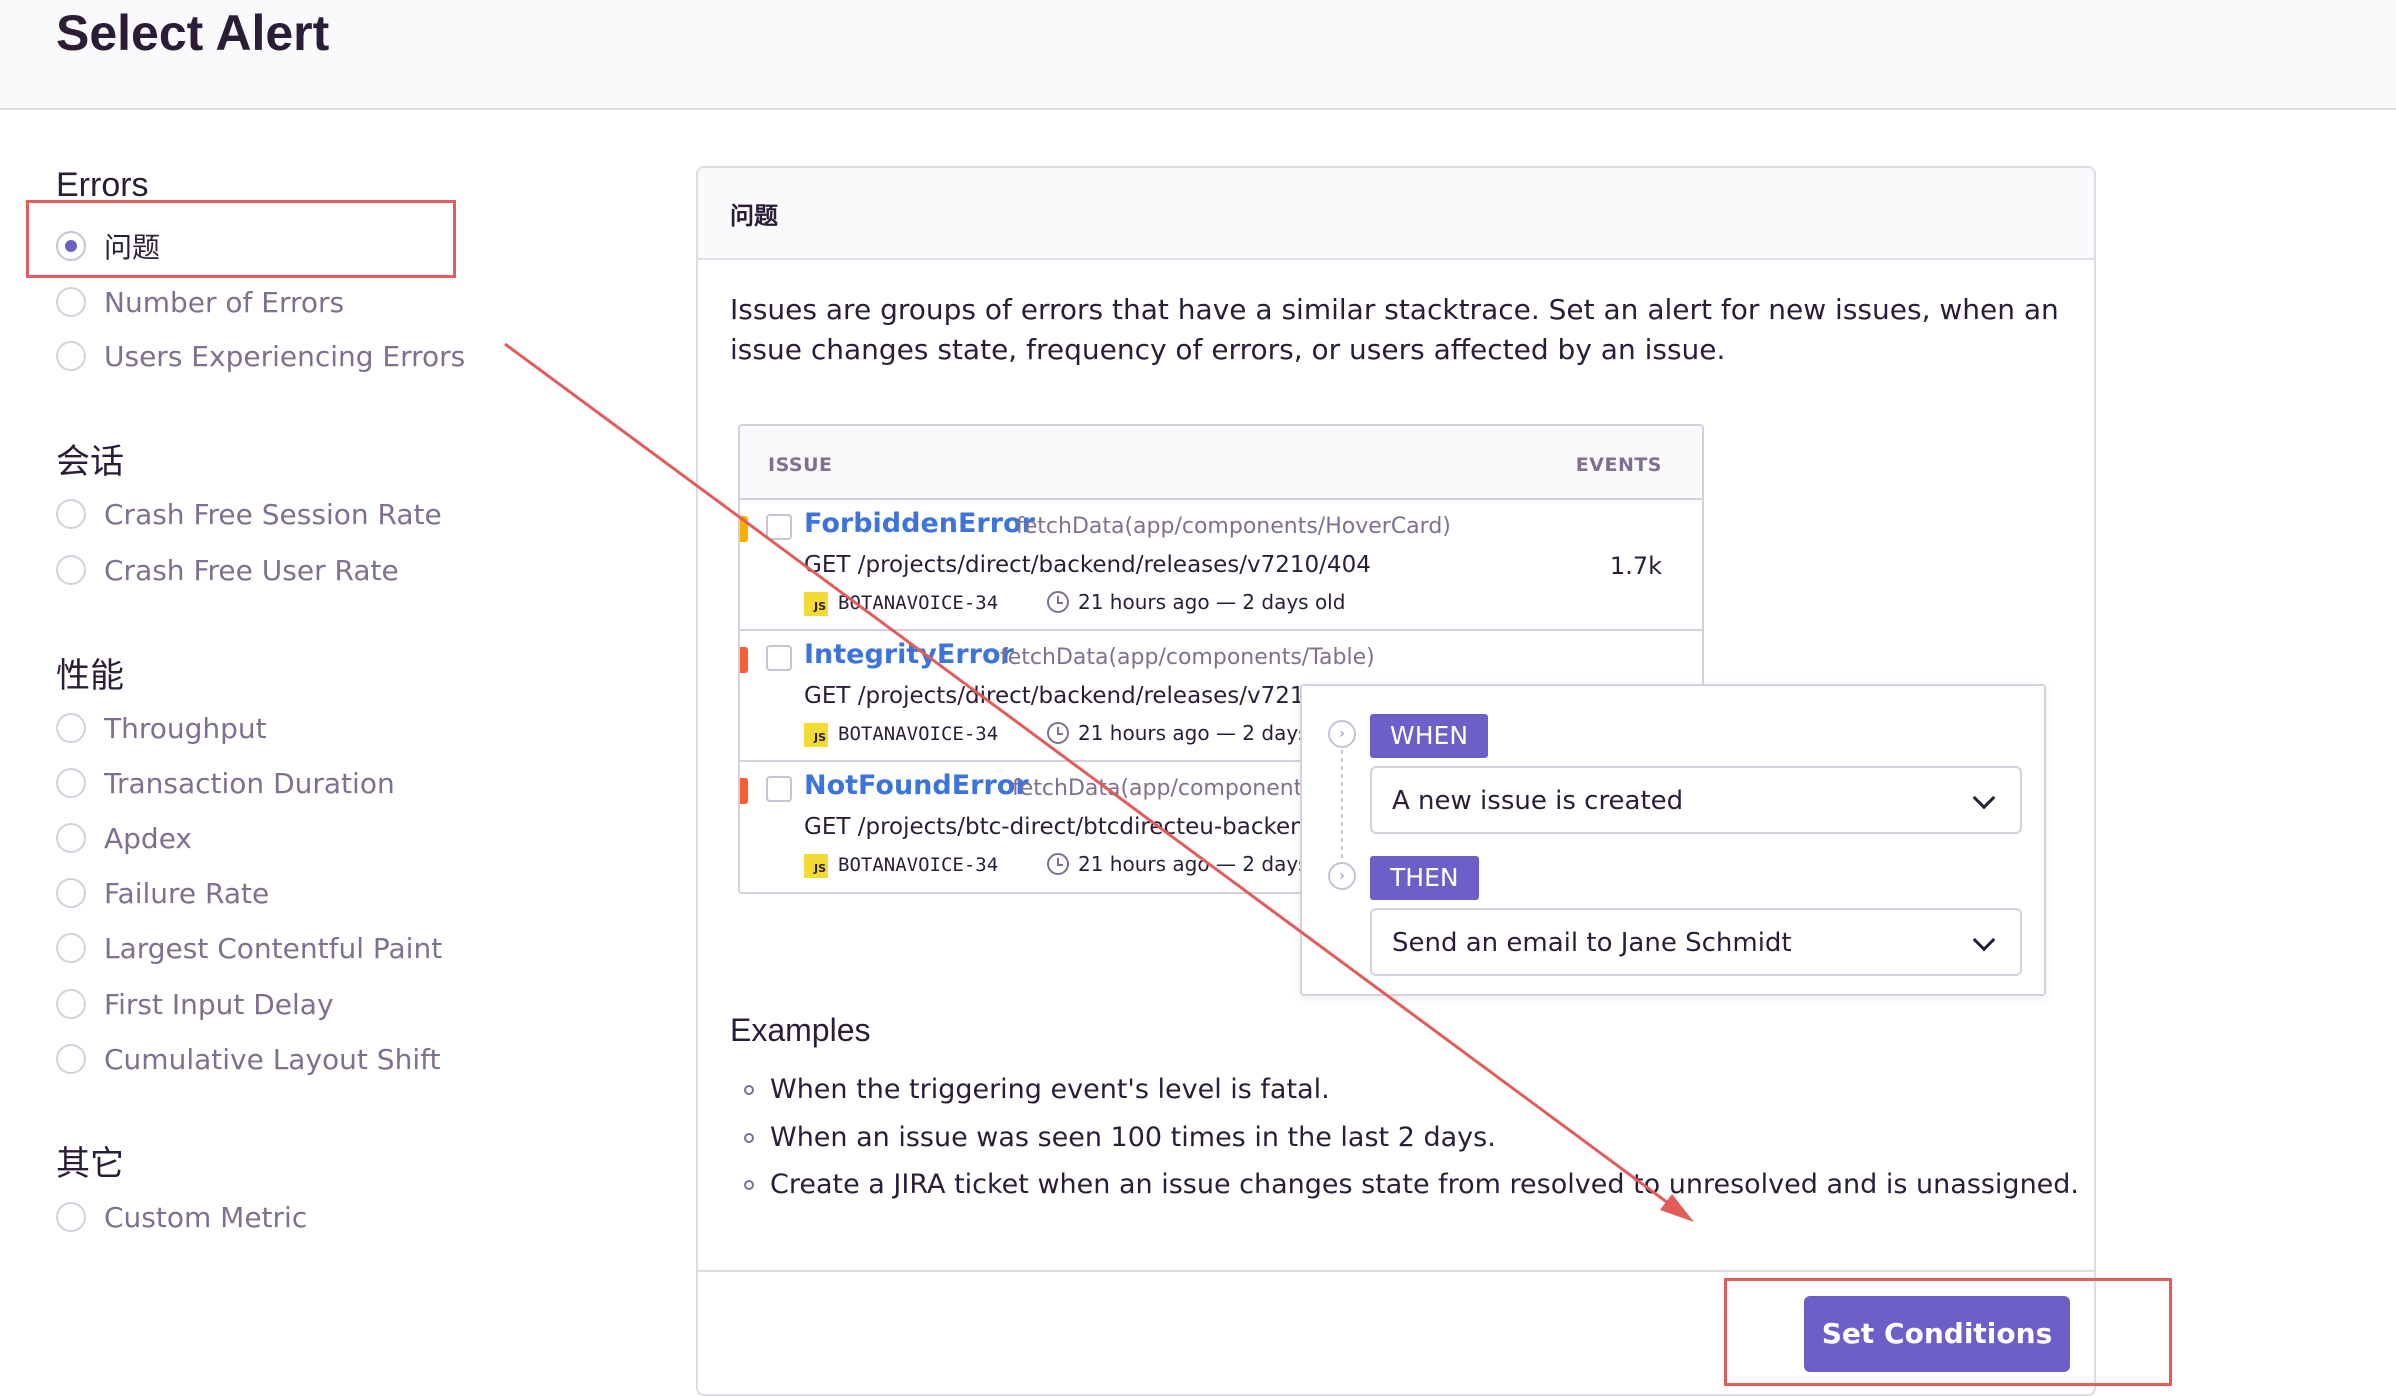 This screenshot has height=1396, width=2396. I want to click on page-title: Select Alert, so click(193, 33).